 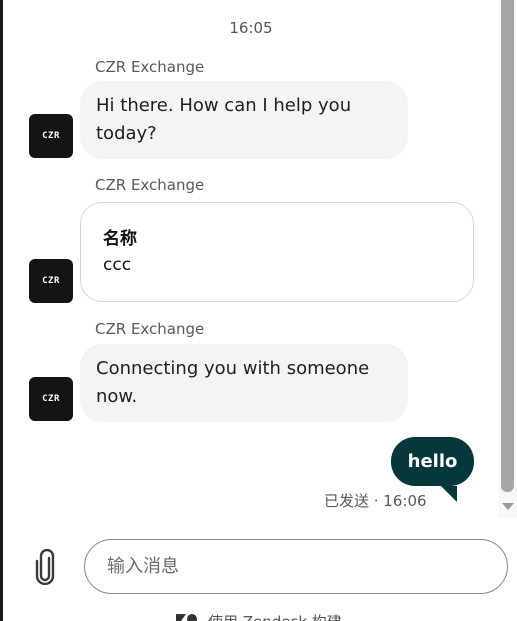 I want to click on paperclip-icon, so click(x=45, y=567).